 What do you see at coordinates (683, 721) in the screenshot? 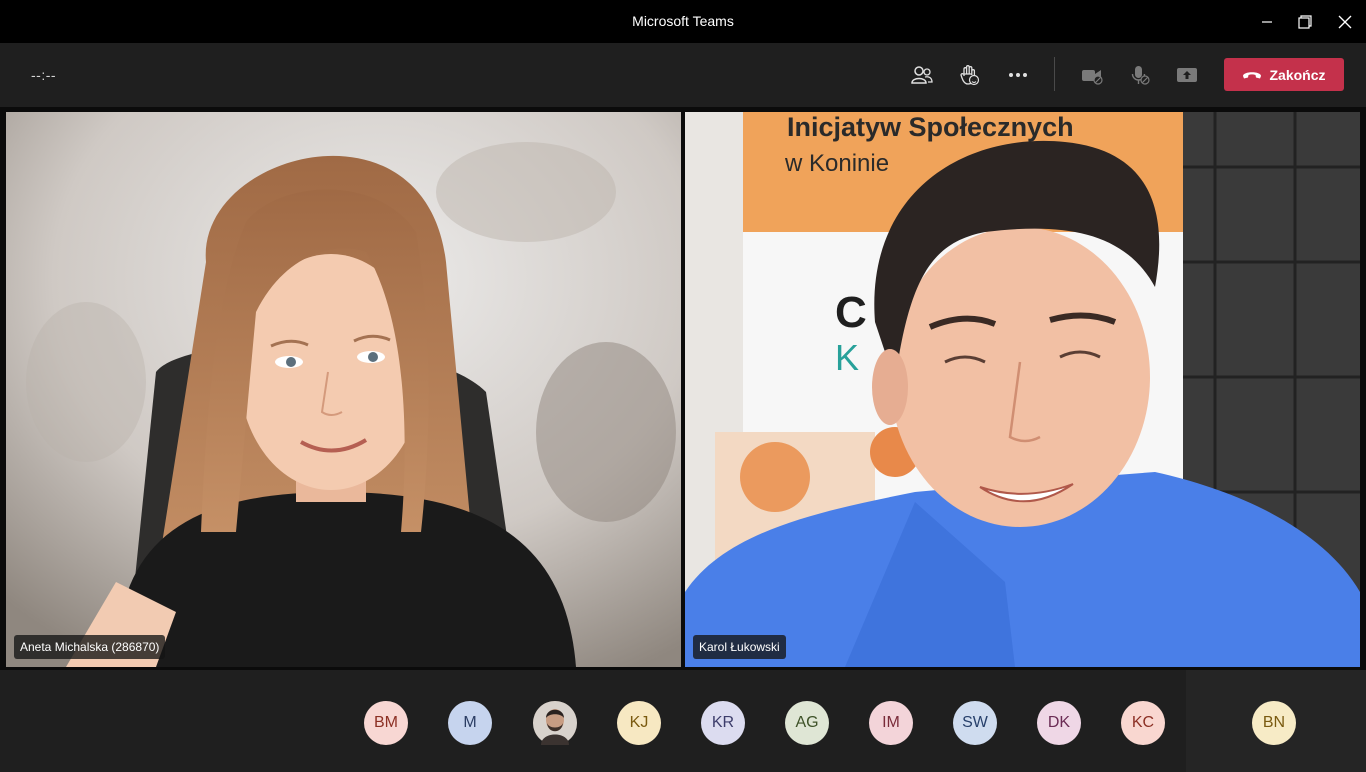
I see `participant-roster: BM M KJ KR AG IM SW DK KC BN` at bounding box center [683, 721].